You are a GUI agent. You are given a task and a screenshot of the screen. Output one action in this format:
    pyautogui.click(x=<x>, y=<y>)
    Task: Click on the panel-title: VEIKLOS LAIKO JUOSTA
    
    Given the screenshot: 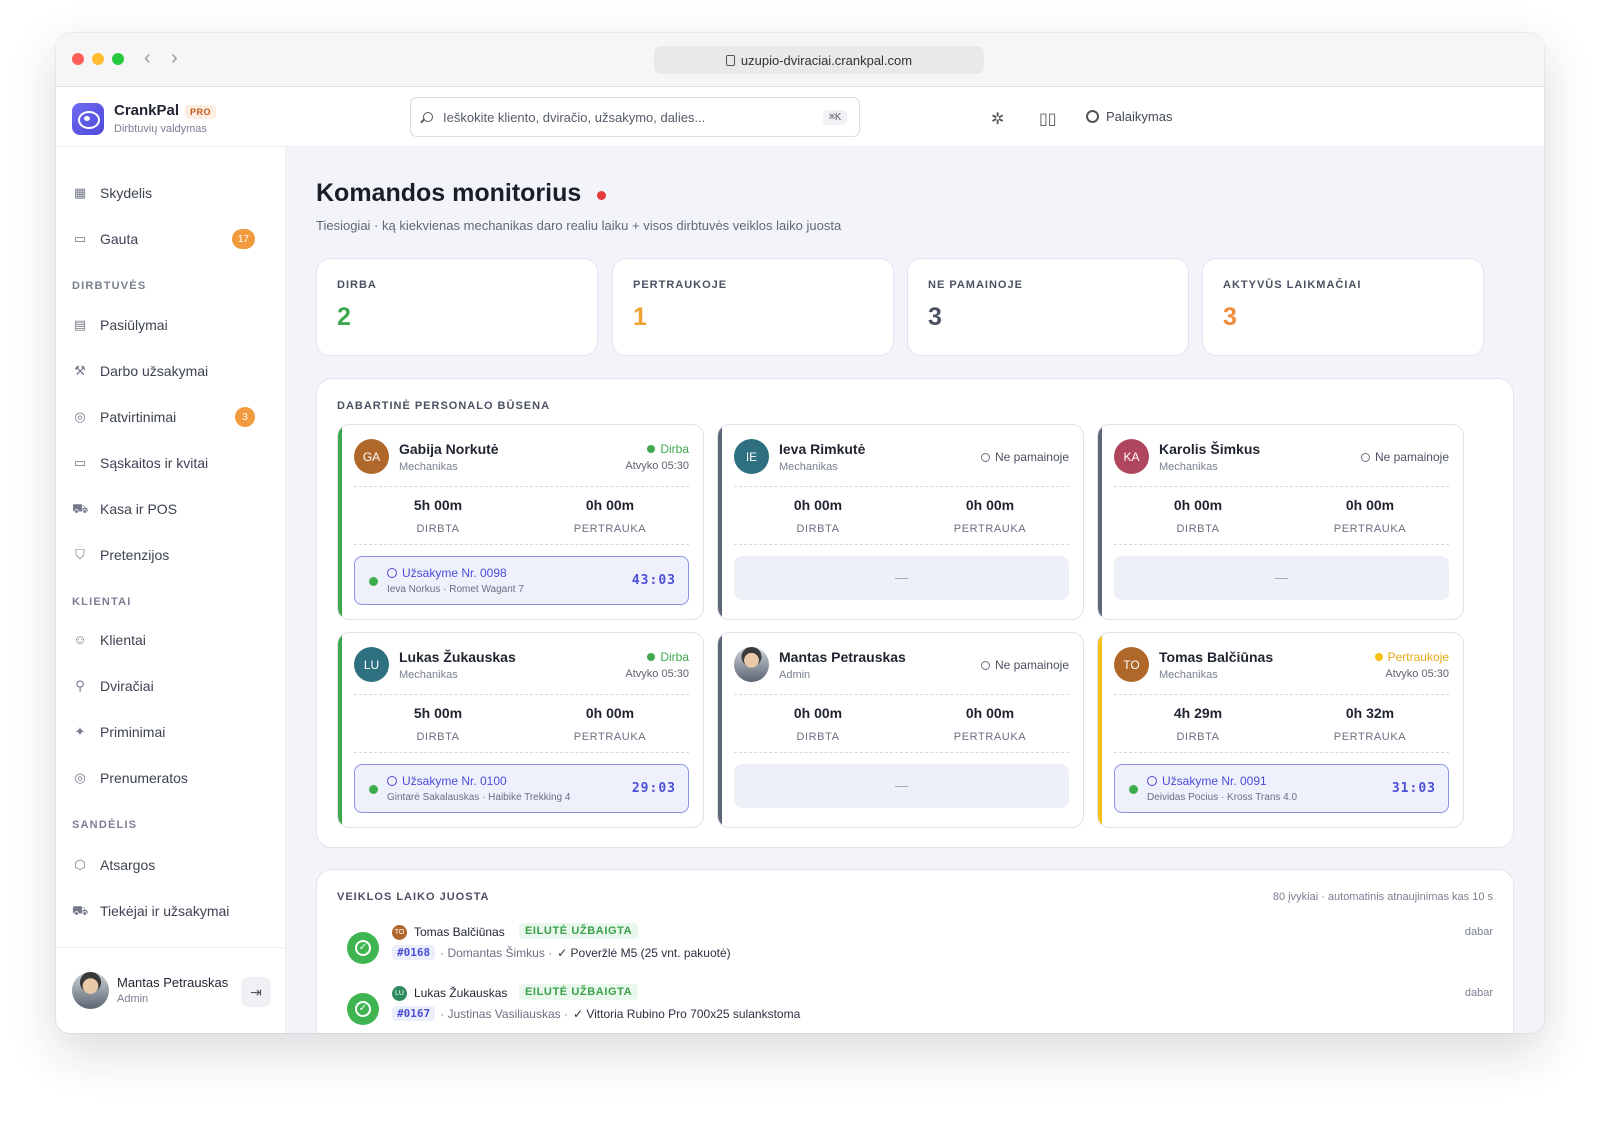 What is the action you would take?
    pyautogui.click(x=413, y=897)
    